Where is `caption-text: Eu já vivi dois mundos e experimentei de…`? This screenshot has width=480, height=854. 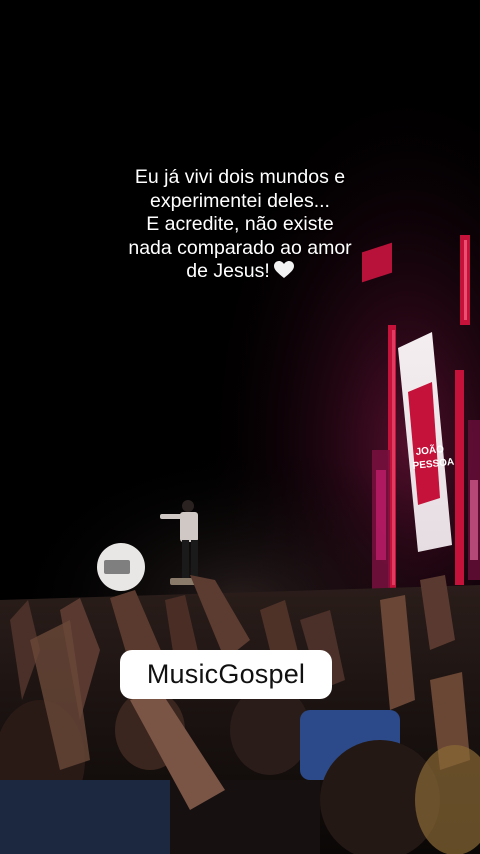
caption-text: Eu já vivi dois mundos e experimentei de… is located at coordinates (240, 226).